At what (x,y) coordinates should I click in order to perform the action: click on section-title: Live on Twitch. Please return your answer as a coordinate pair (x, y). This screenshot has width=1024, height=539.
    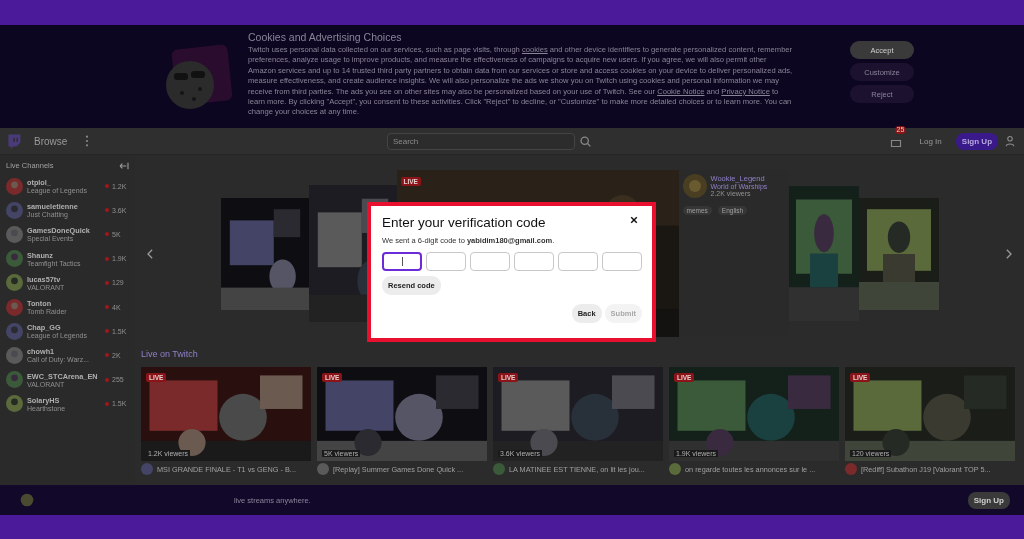
    Looking at the image, I should click on (170, 355).